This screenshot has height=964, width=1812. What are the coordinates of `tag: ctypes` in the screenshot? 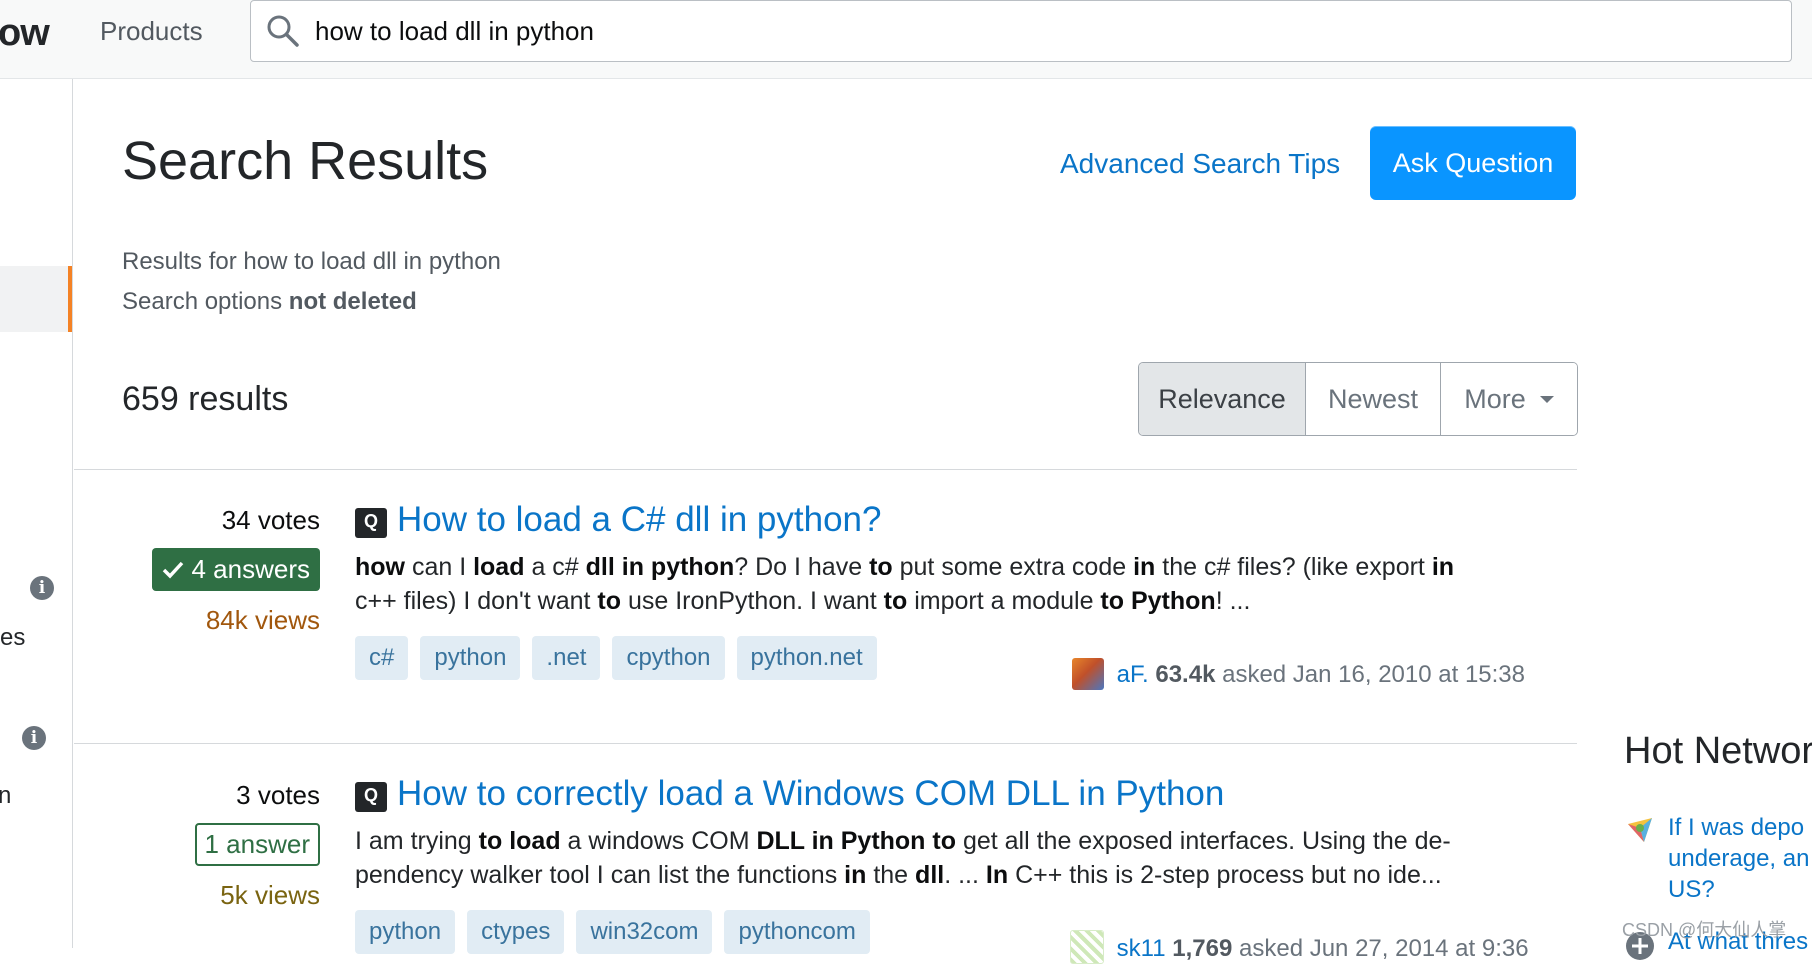 It's located at (516, 932).